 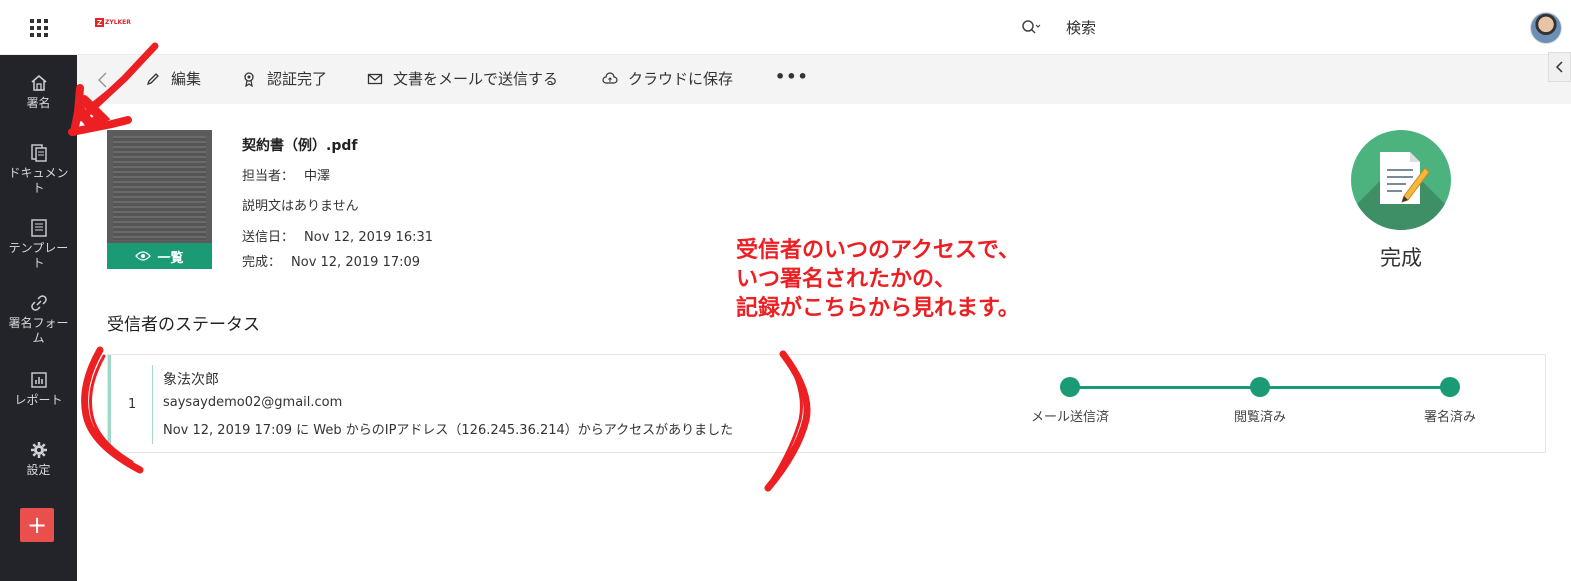 I want to click on recipient-email: saysaydemo02@gmail.com, so click(x=253, y=402).